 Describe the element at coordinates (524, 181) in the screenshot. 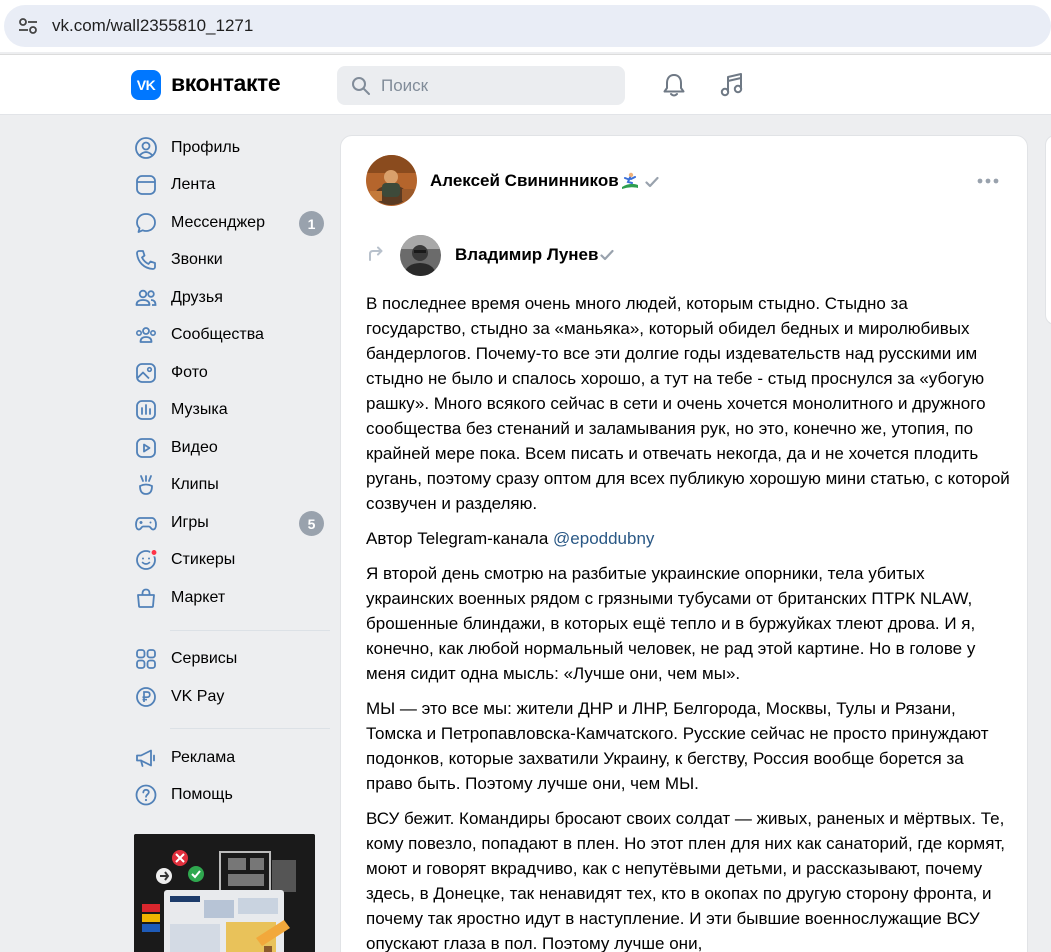

I see `post-author-name: Алексей Свининников` at that location.